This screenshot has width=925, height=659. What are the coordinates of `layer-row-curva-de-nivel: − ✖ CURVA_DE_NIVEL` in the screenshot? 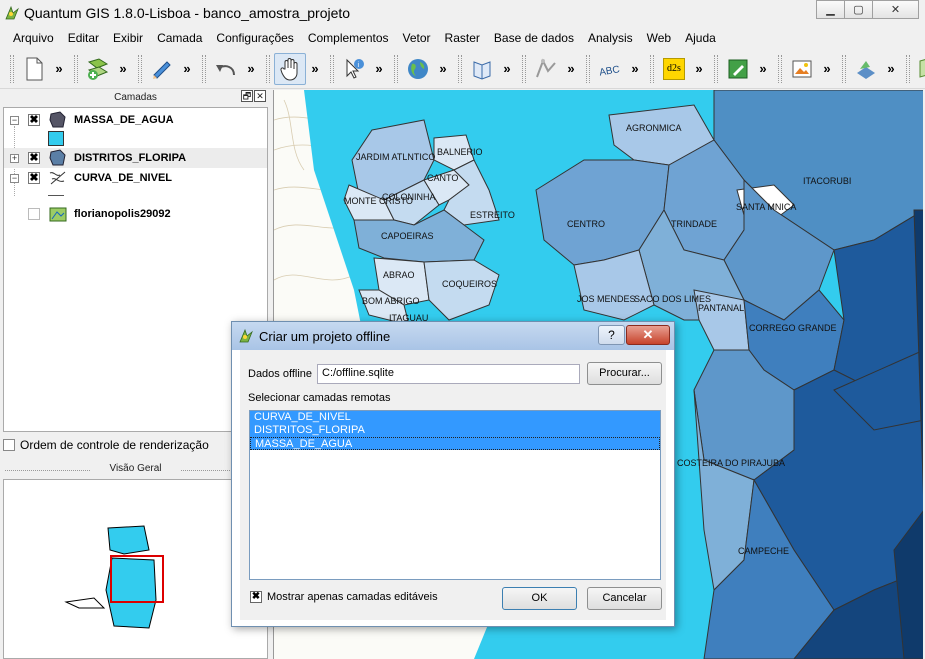 It's located at (135, 178).